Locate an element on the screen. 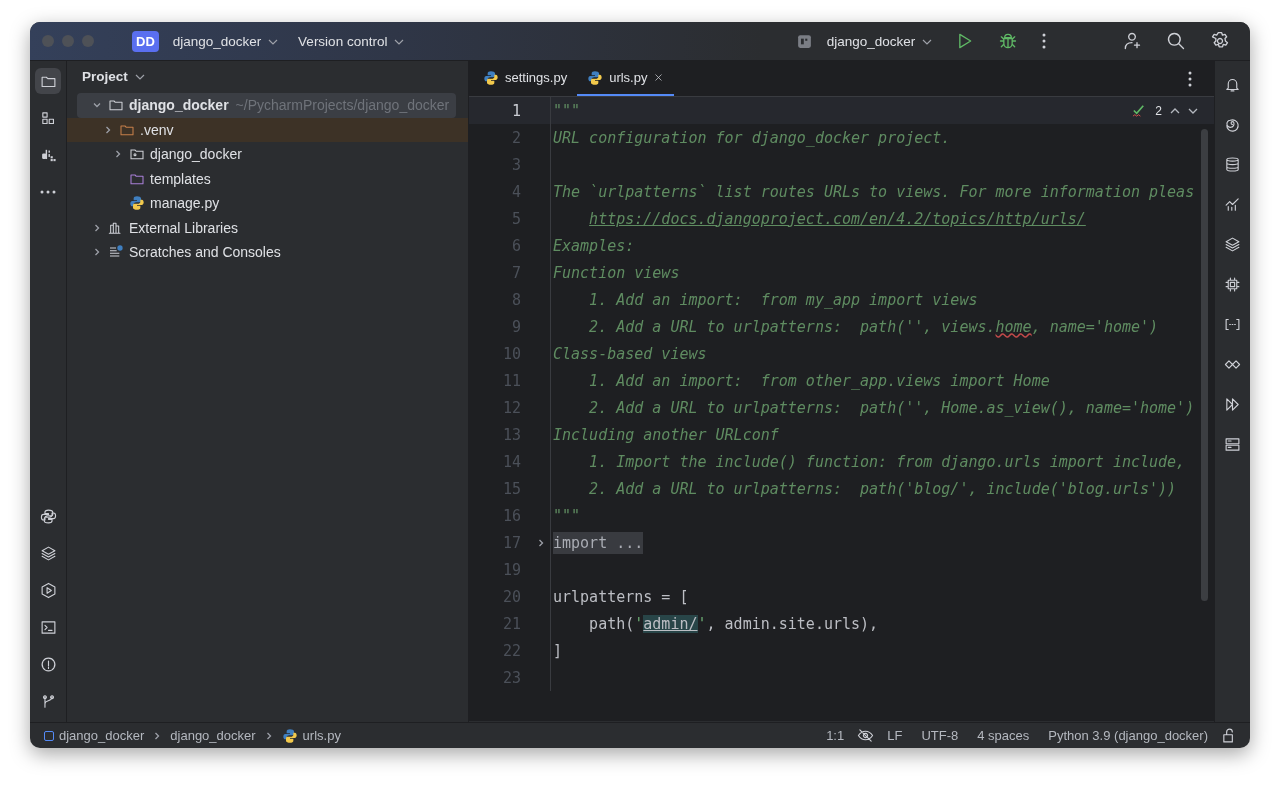 This screenshot has height=786, width=1280. tree-item-label: .venv is located at coordinates (157, 129).